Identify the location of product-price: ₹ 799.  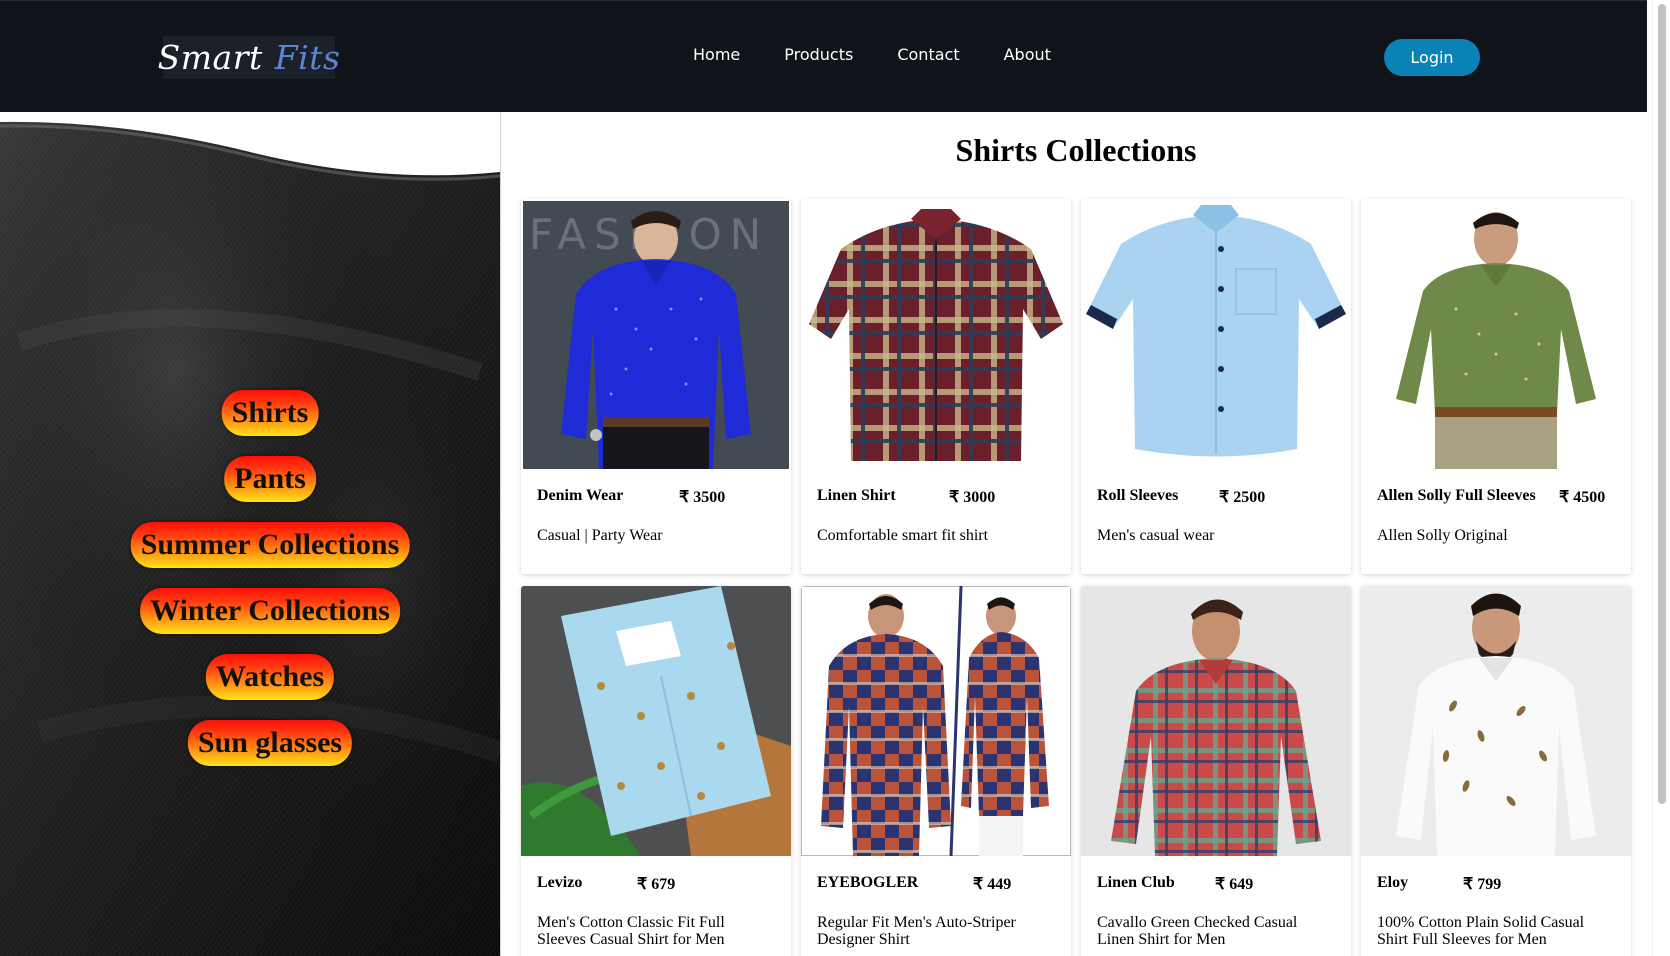
(1482, 884).